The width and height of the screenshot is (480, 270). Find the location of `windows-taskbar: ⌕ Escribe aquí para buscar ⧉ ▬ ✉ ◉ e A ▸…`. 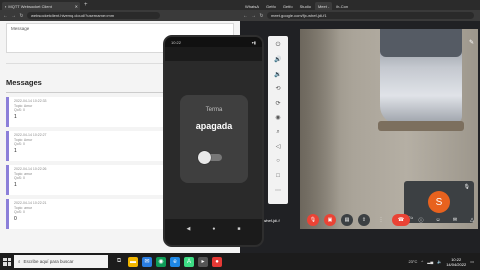

windows-taskbar: ⌕ Escribe aquí para buscar ⧉ ▬ ✉ ◉ e A ▸… is located at coordinates (240, 261).